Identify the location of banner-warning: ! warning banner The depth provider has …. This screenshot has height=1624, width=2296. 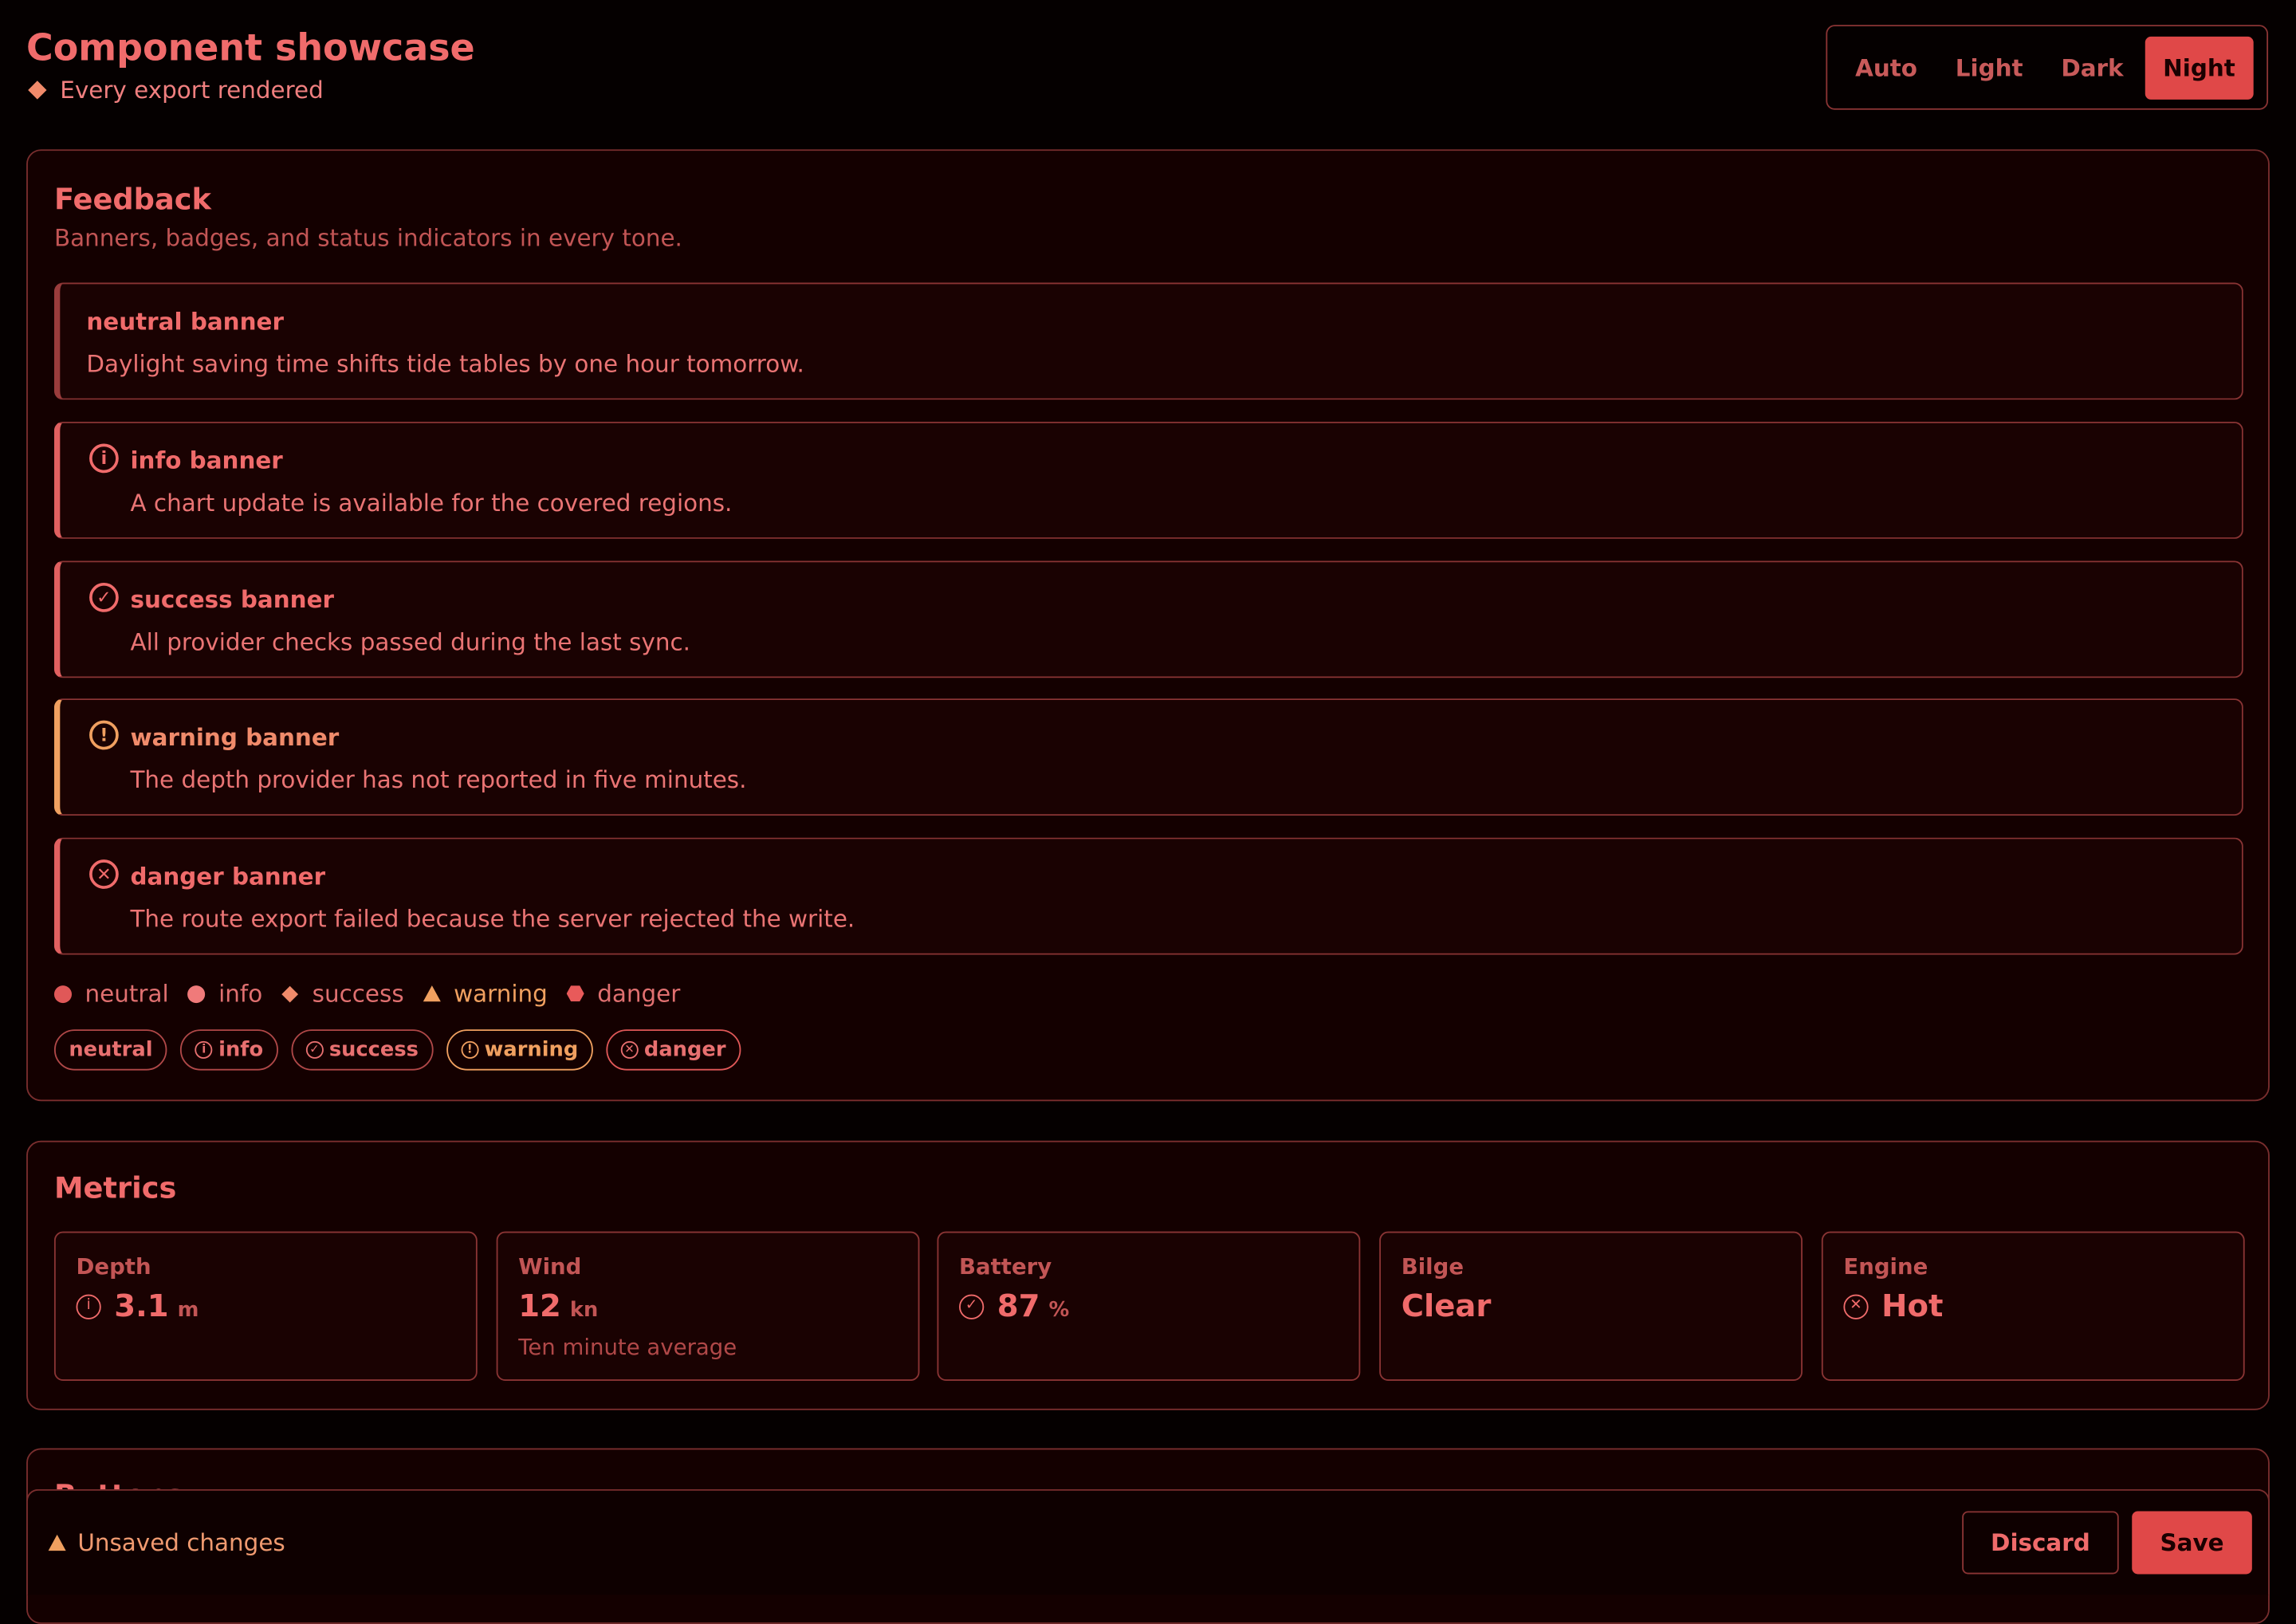
(1148, 757).